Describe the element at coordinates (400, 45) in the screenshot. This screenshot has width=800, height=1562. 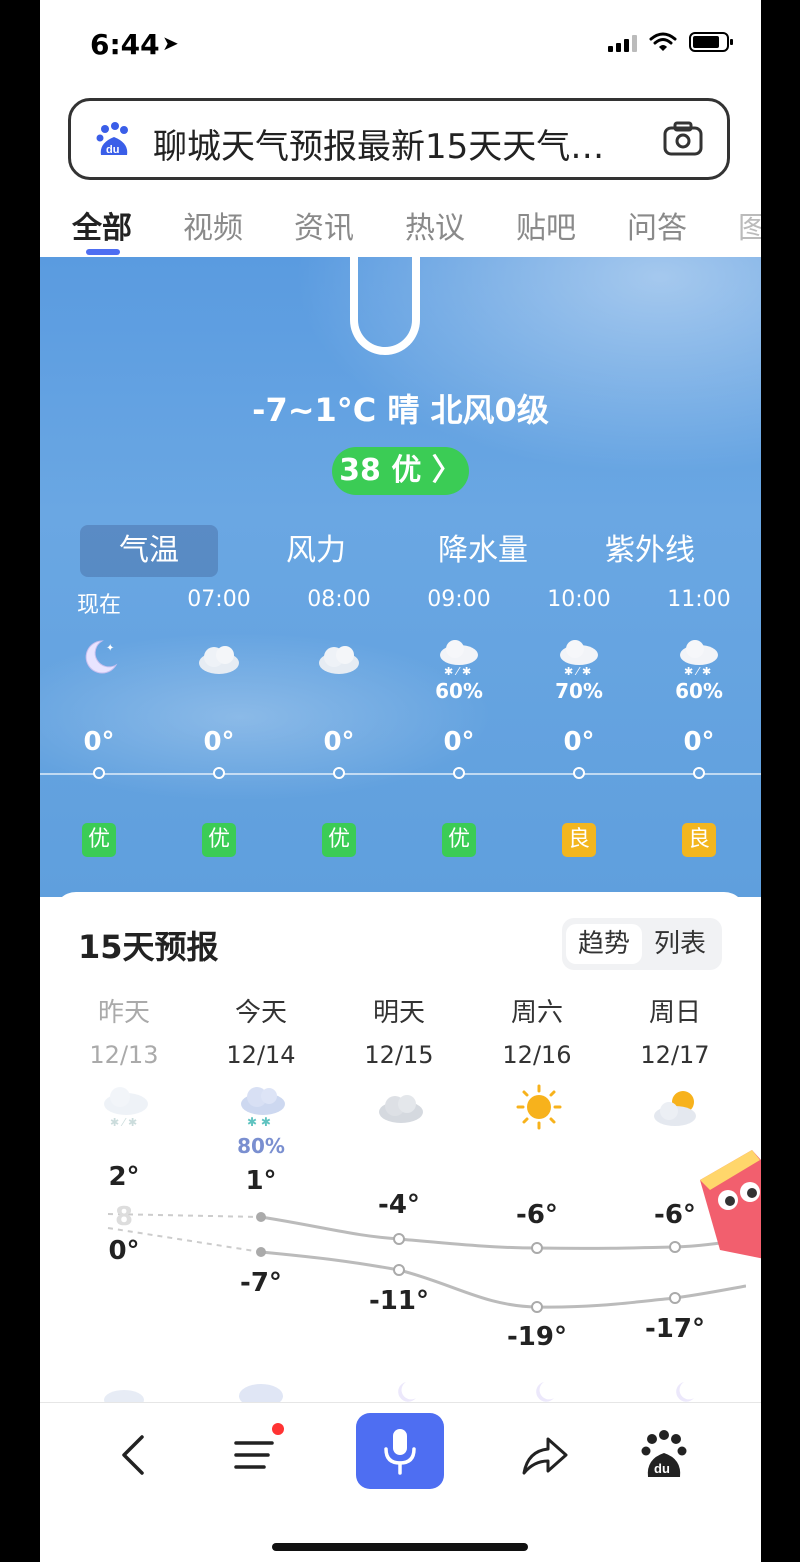
I see `status-bar: 6:44 ➤` at that location.